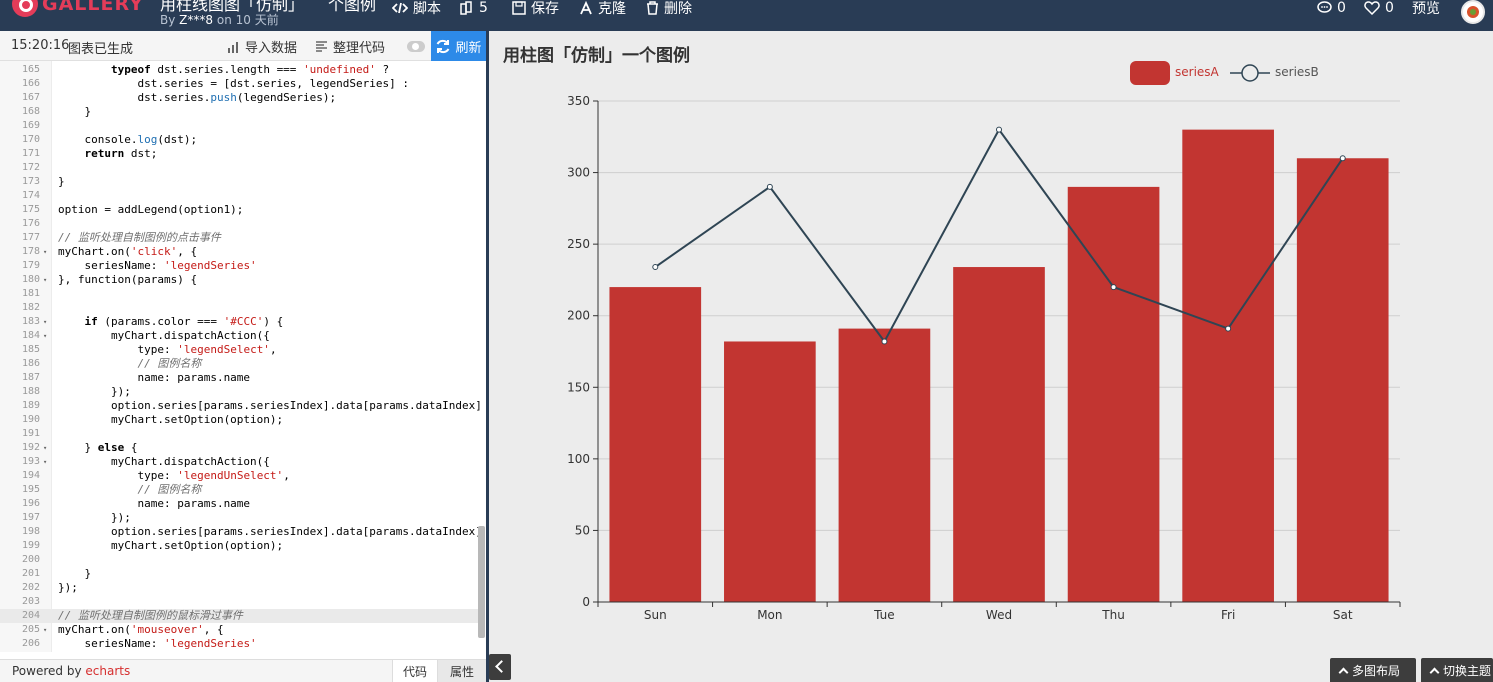 Image resolution: width=1493 pixels, height=682 pixels. Describe the element at coordinates (239, 644) in the screenshot. I see `code-line: 206 seriesName: 'legendSeries'` at that location.